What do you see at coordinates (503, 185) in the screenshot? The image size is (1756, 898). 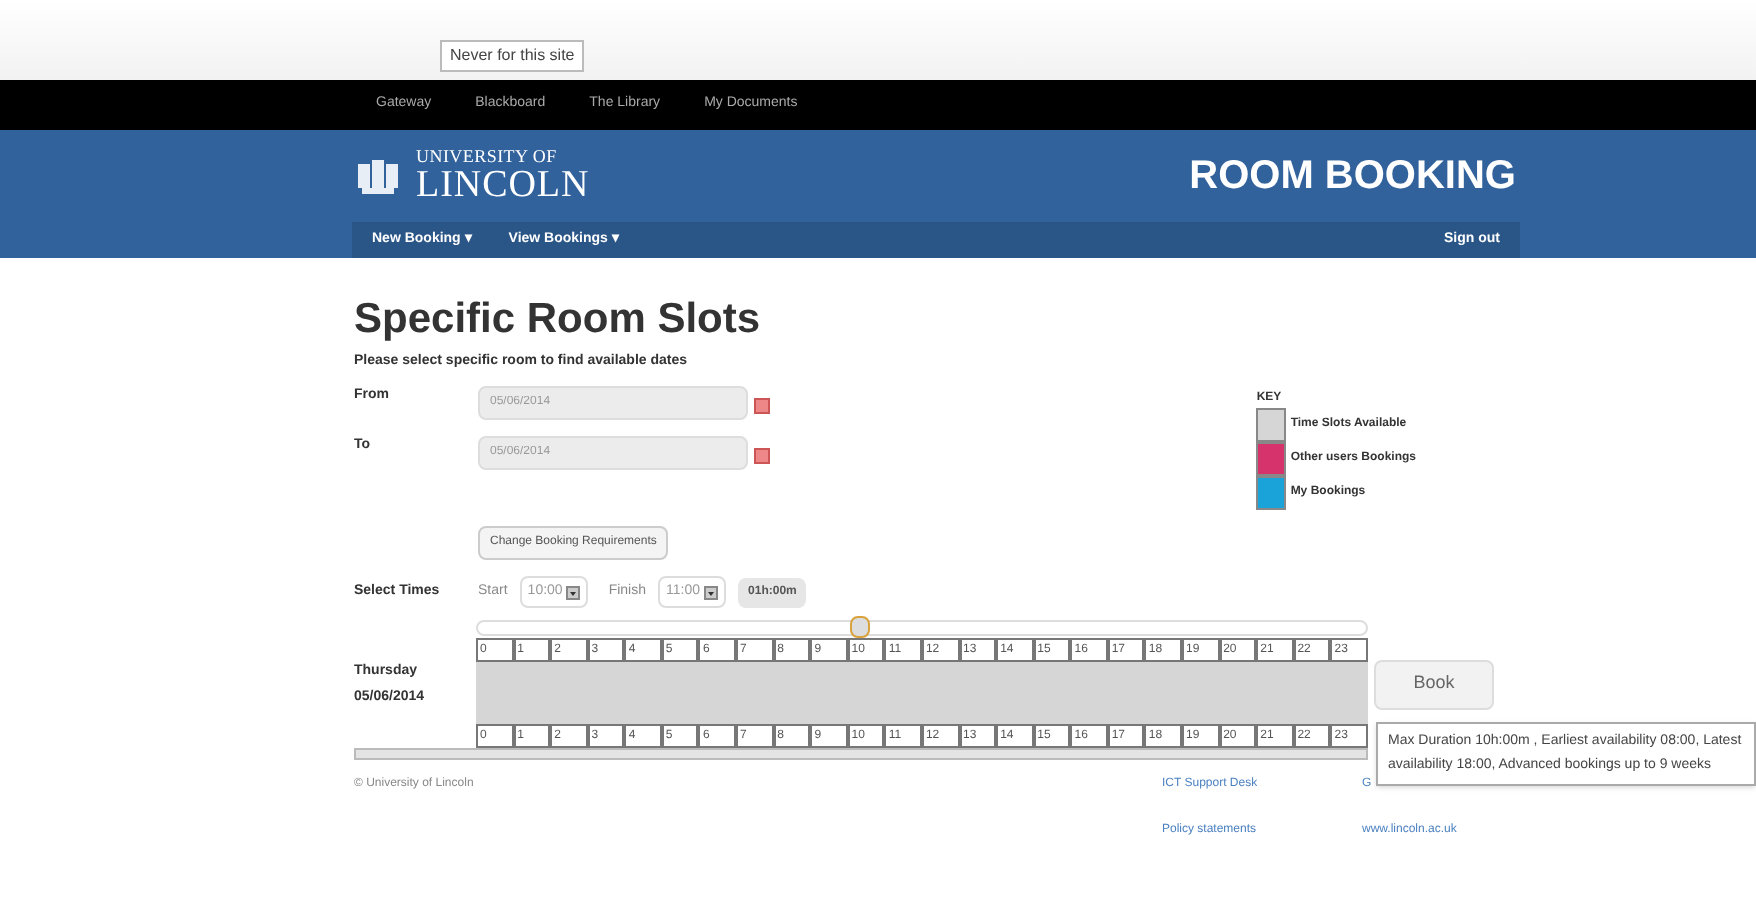 I see `logo-text: LINCOLN` at bounding box center [503, 185].